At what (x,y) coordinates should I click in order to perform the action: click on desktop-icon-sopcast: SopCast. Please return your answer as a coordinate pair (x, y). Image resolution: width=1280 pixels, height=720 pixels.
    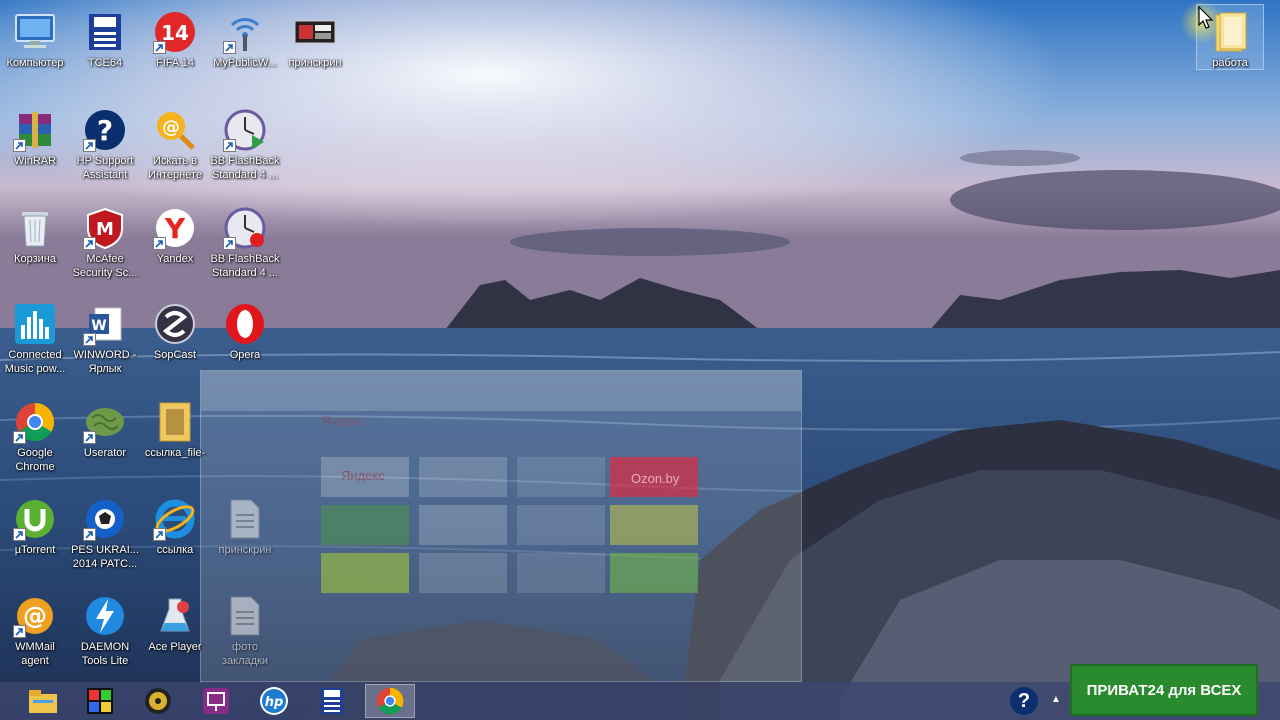
    Looking at the image, I should click on (175, 341).